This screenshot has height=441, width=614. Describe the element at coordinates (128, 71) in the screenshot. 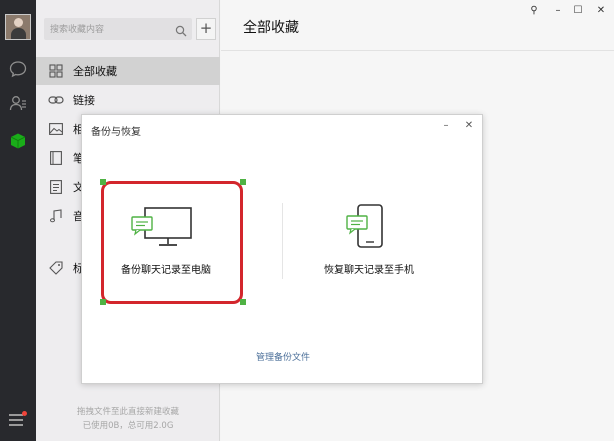

I see `sidebar-item-all-favorites: 全部收藏` at that location.